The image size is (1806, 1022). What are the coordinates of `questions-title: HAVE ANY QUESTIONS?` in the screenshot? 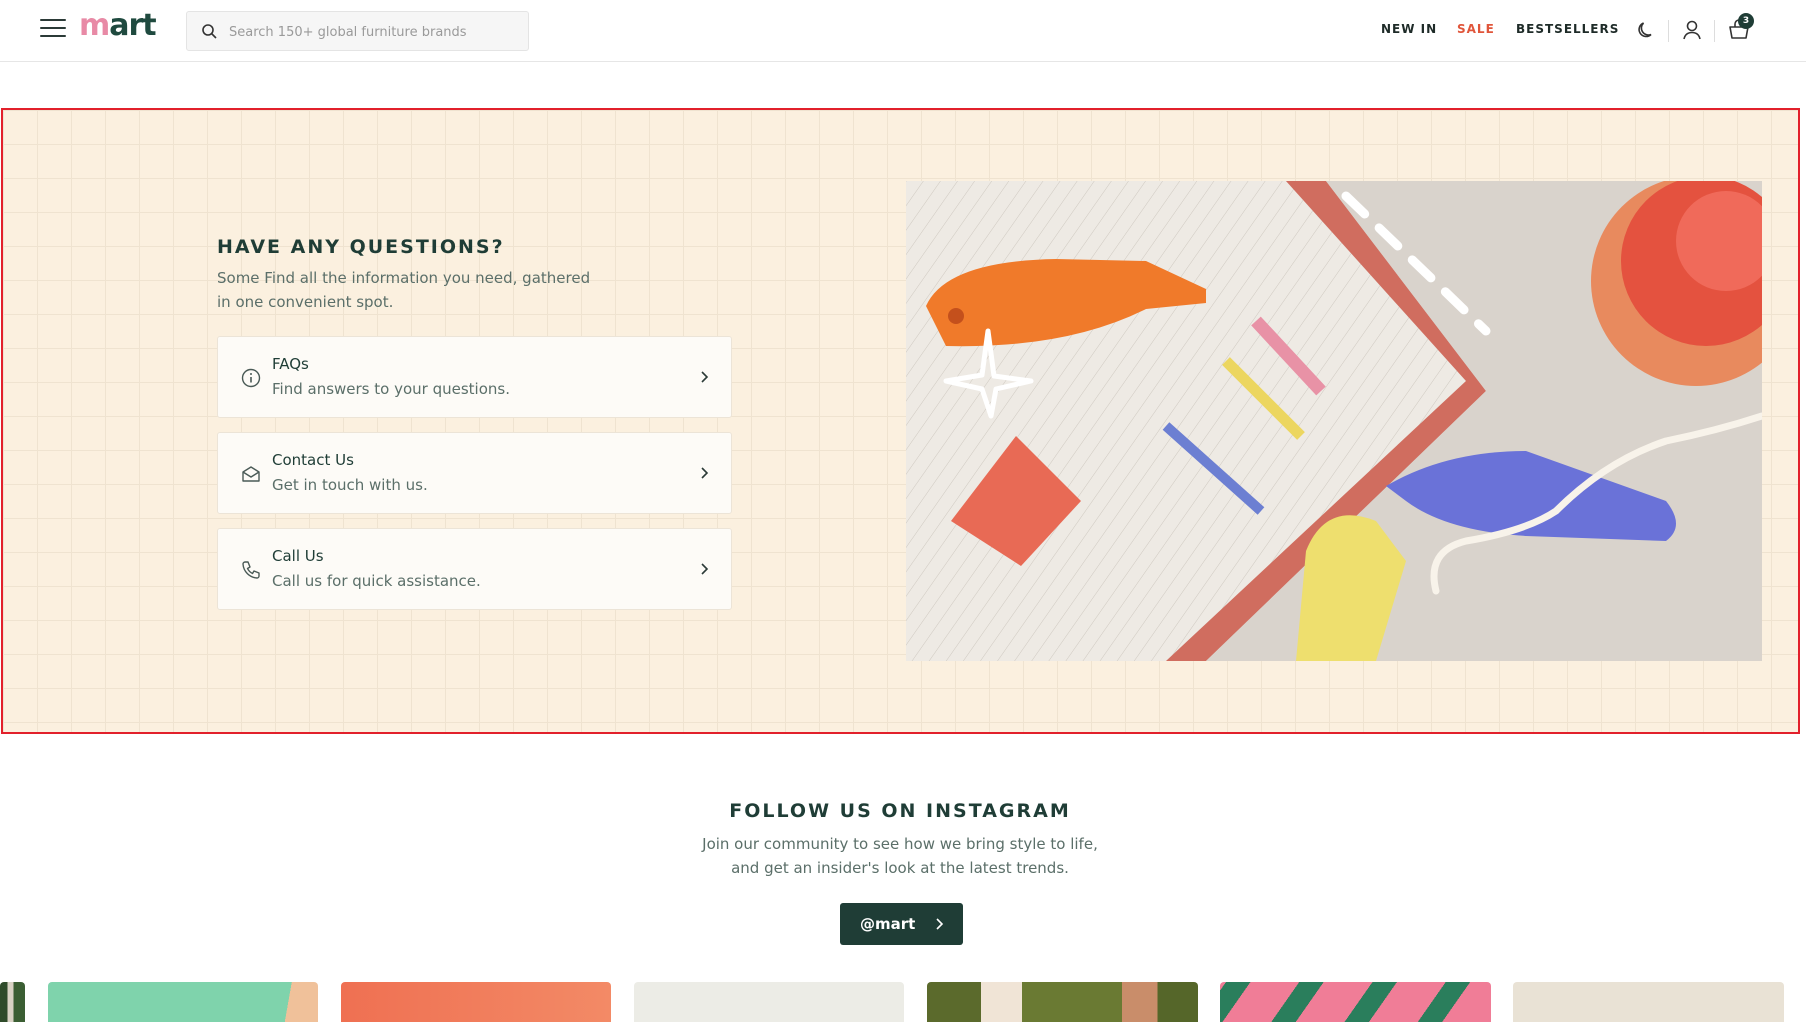 It's located at (361, 247).